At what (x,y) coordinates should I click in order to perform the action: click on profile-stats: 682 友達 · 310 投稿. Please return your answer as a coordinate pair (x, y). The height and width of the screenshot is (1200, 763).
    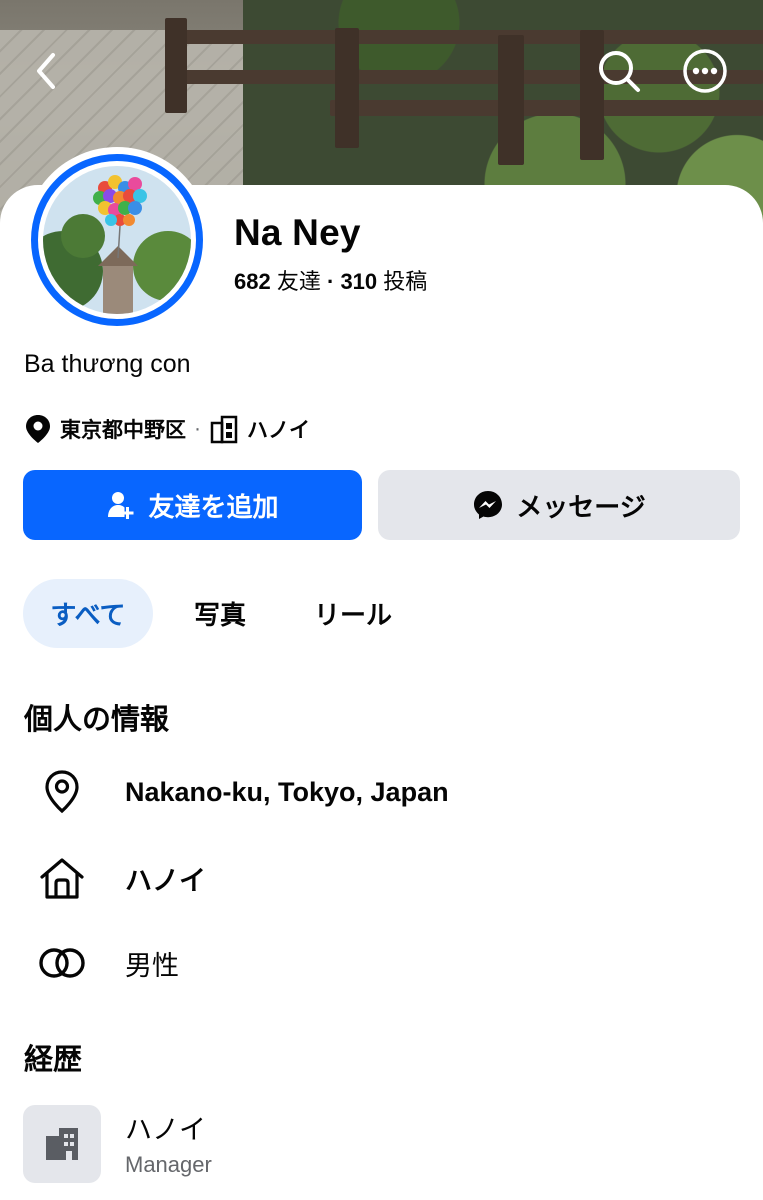
    Looking at the image, I should click on (330, 280).